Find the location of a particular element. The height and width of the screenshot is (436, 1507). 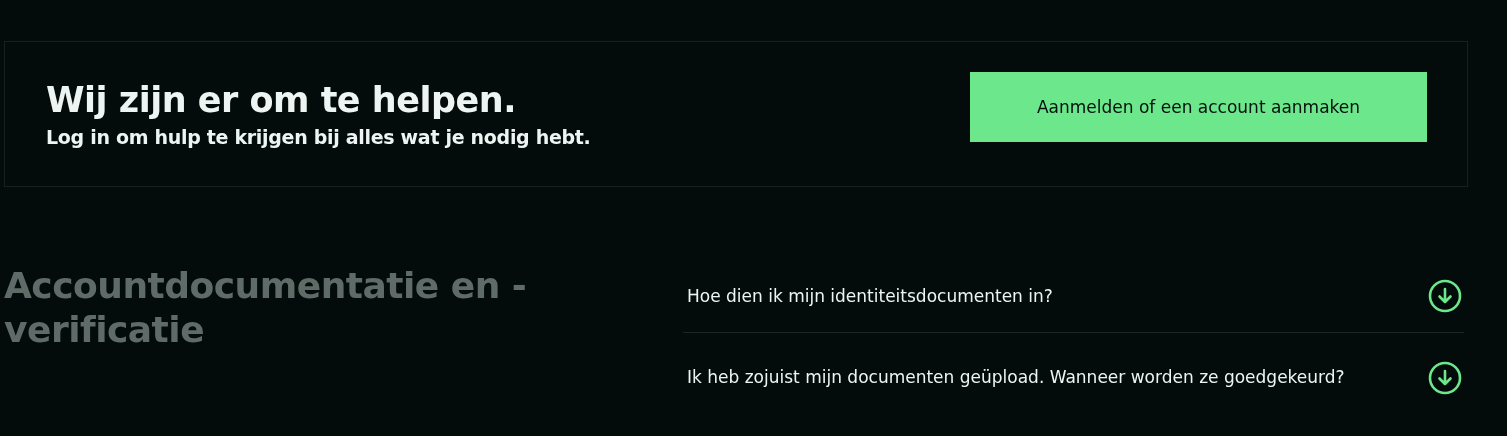

section-heading: Accountdocumentatie en -verificatie is located at coordinates (265, 308).